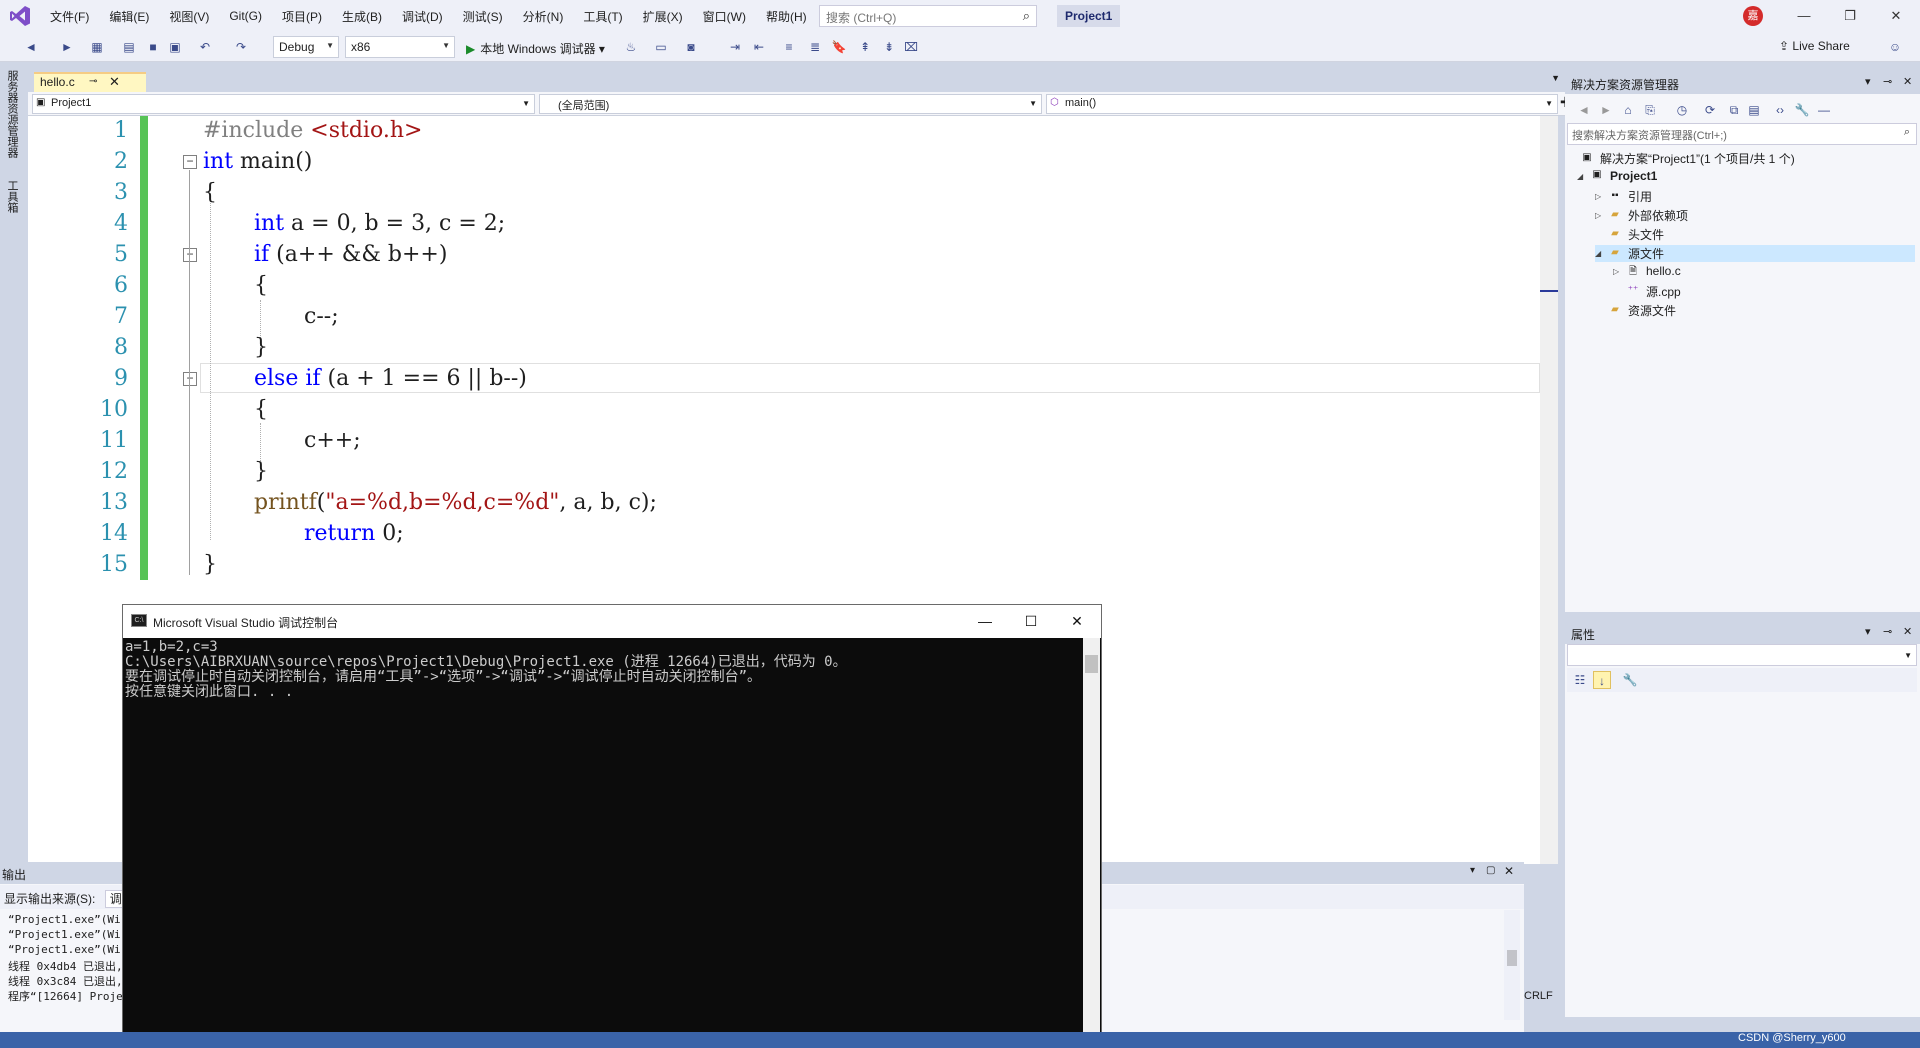 Image resolution: width=1920 pixels, height=1048 pixels. I want to click on prev-bookmark-icon: ⇞, so click(865, 47).